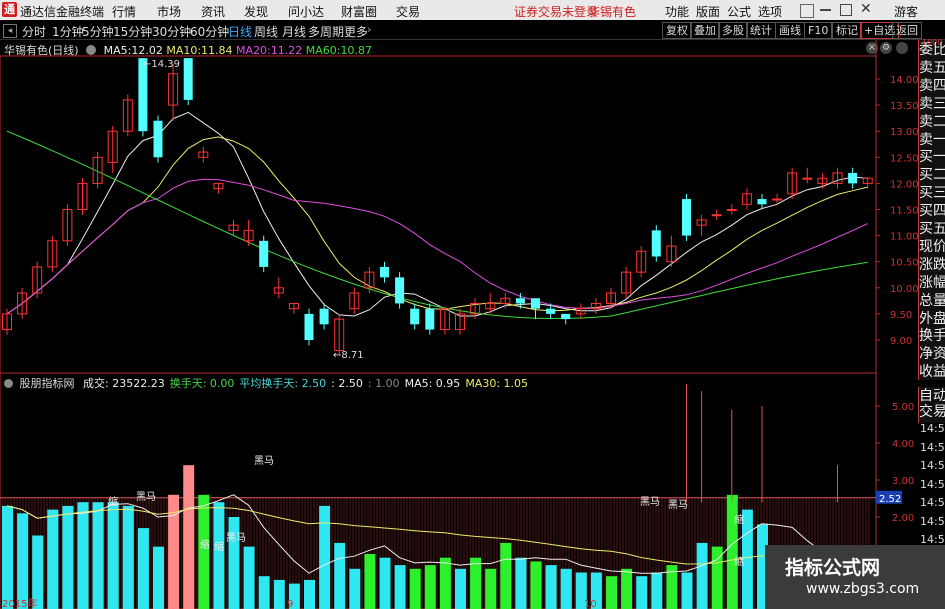 This screenshot has height=609, width=945. What do you see at coordinates (818, 30) in the screenshot?
I see `btn-f10: F10` at bounding box center [818, 30].